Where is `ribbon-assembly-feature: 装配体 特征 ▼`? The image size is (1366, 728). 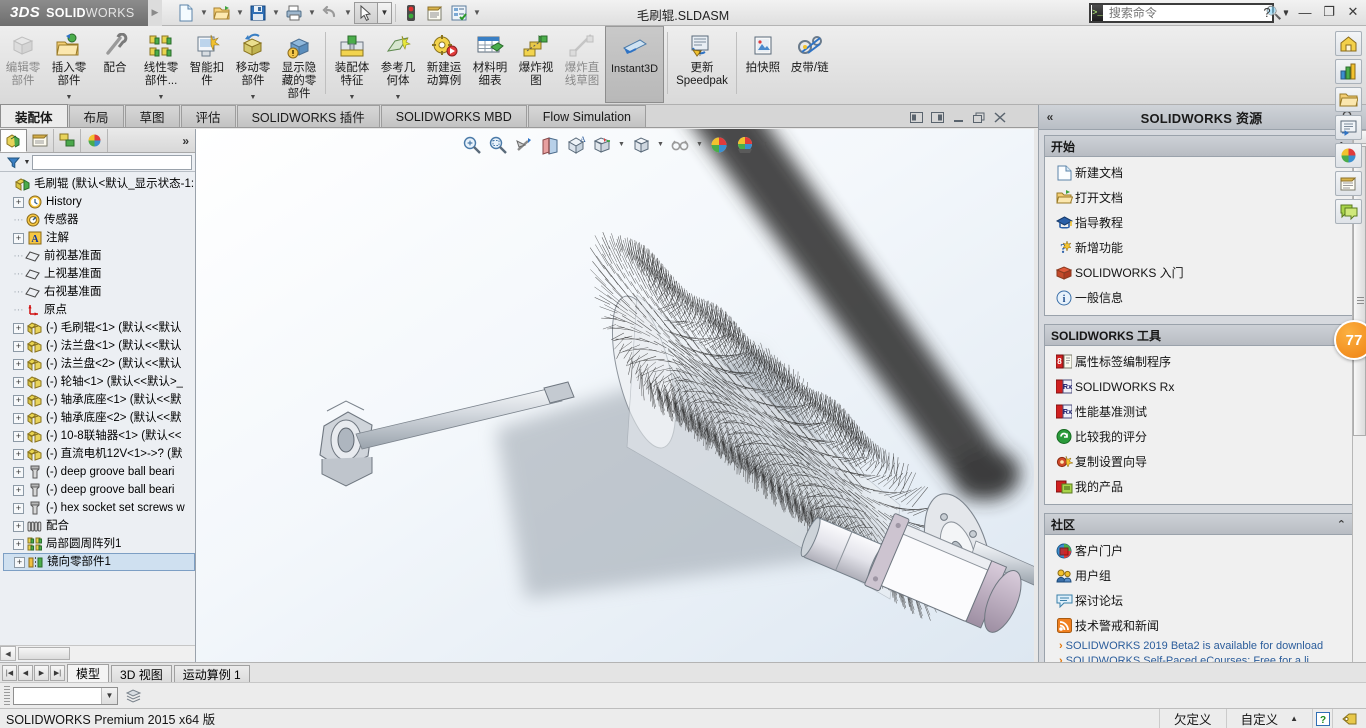
ribbon-assembly-feature: 装配体 特征 ▼ is located at coordinates (352, 65).